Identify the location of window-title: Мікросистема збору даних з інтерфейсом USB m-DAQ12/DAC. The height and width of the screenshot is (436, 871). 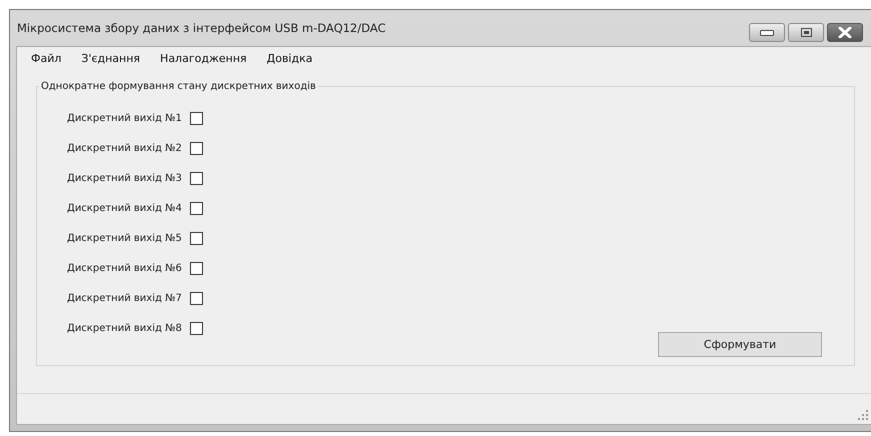
(201, 28).